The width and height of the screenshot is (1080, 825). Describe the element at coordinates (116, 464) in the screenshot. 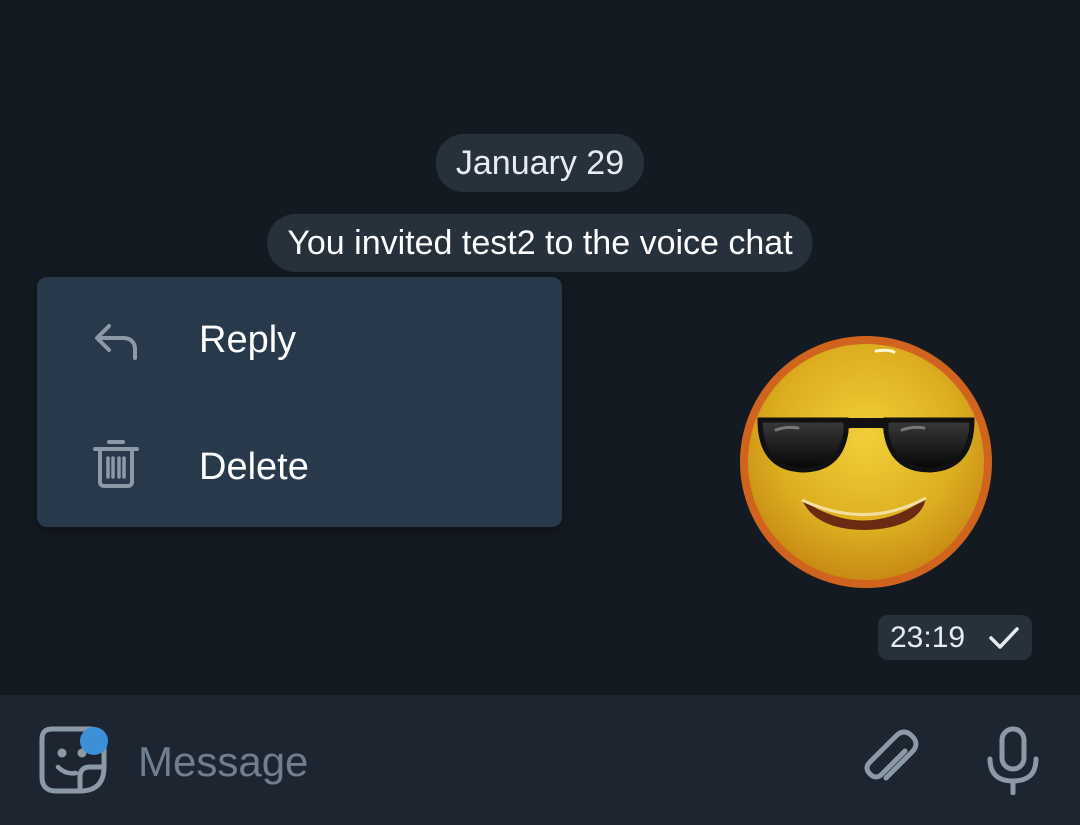

I see `trash-icon` at that location.